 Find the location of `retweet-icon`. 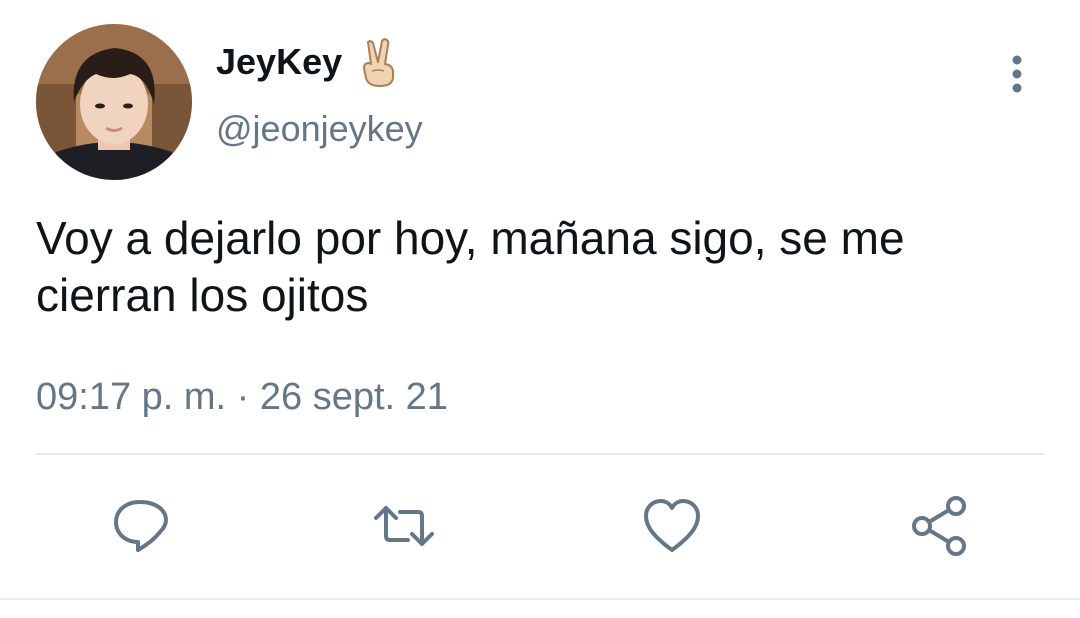

retweet-icon is located at coordinates (404, 526).